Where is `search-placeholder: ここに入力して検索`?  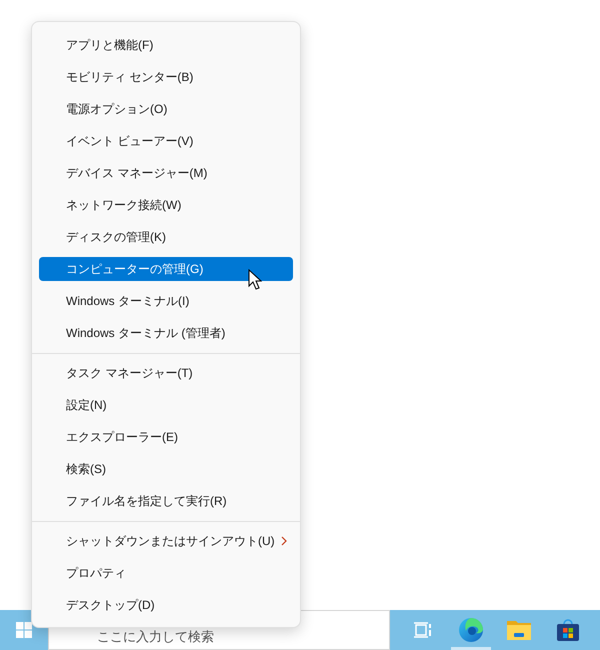 search-placeholder: ここに入力して検索 is located at coordinates (155, 637).